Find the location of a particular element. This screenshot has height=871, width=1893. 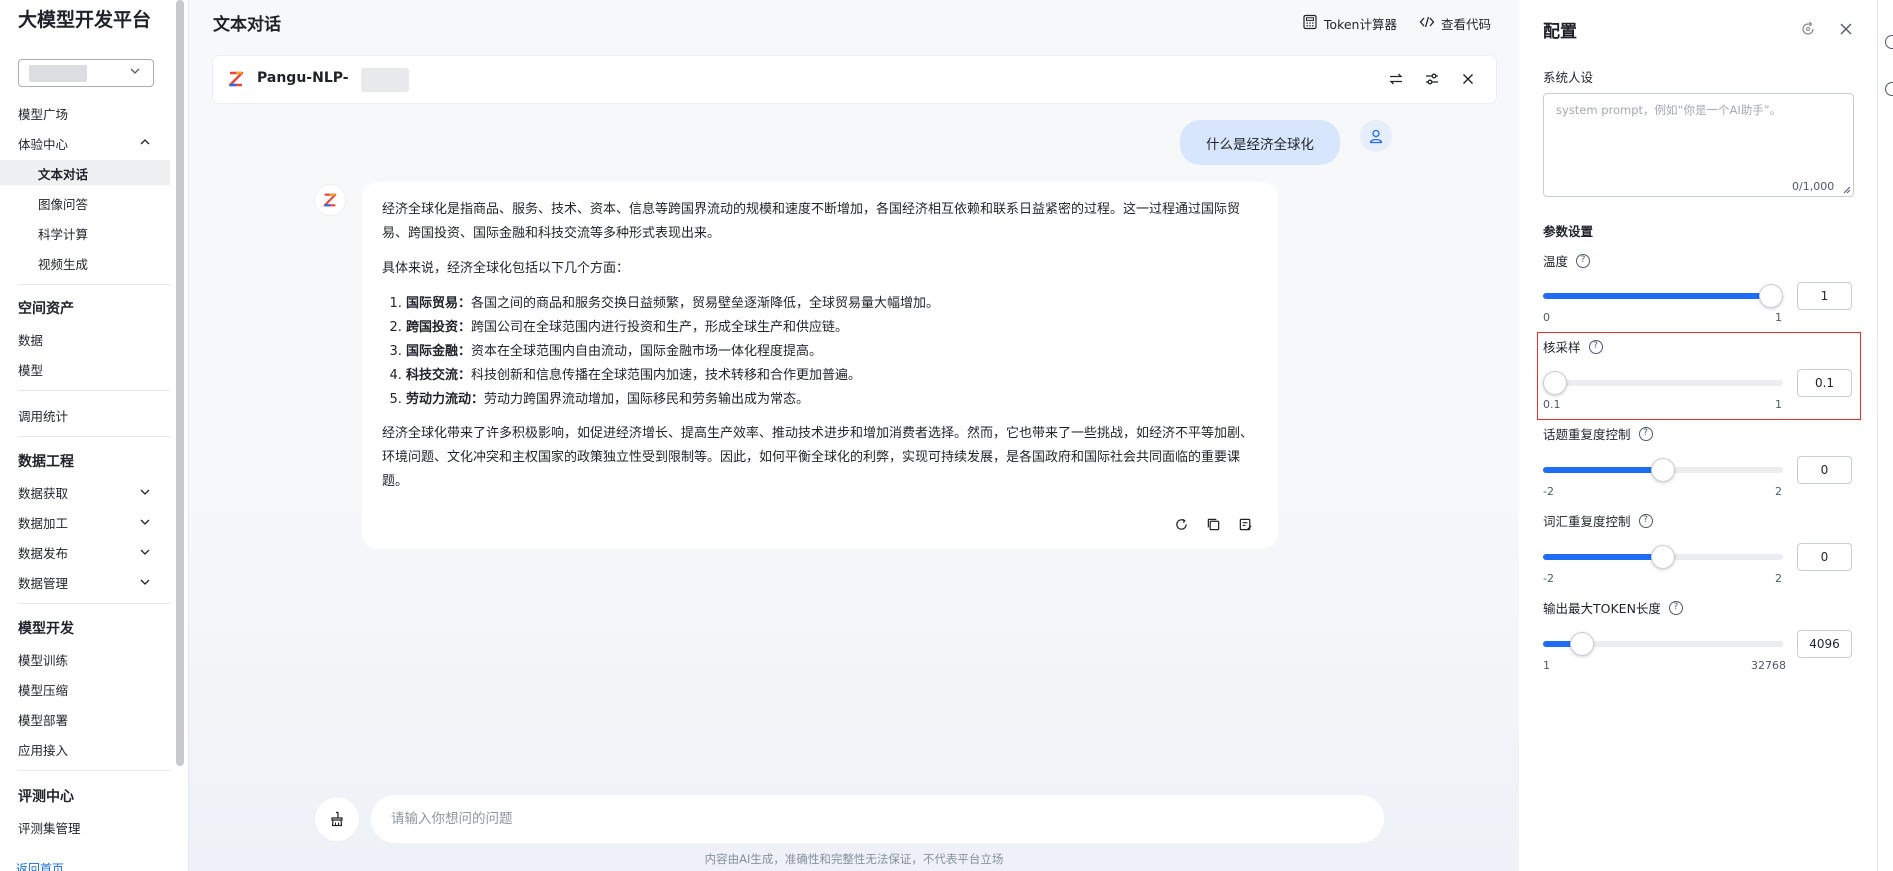

nav-item-data-process: 数据加工 is located at coordinates (43, 522).